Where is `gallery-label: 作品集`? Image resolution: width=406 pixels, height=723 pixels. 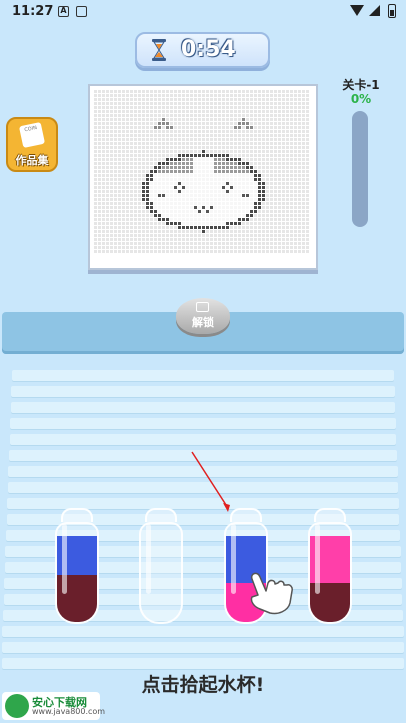 gallery-label: 作品集 is located at coordinates (32, 160).